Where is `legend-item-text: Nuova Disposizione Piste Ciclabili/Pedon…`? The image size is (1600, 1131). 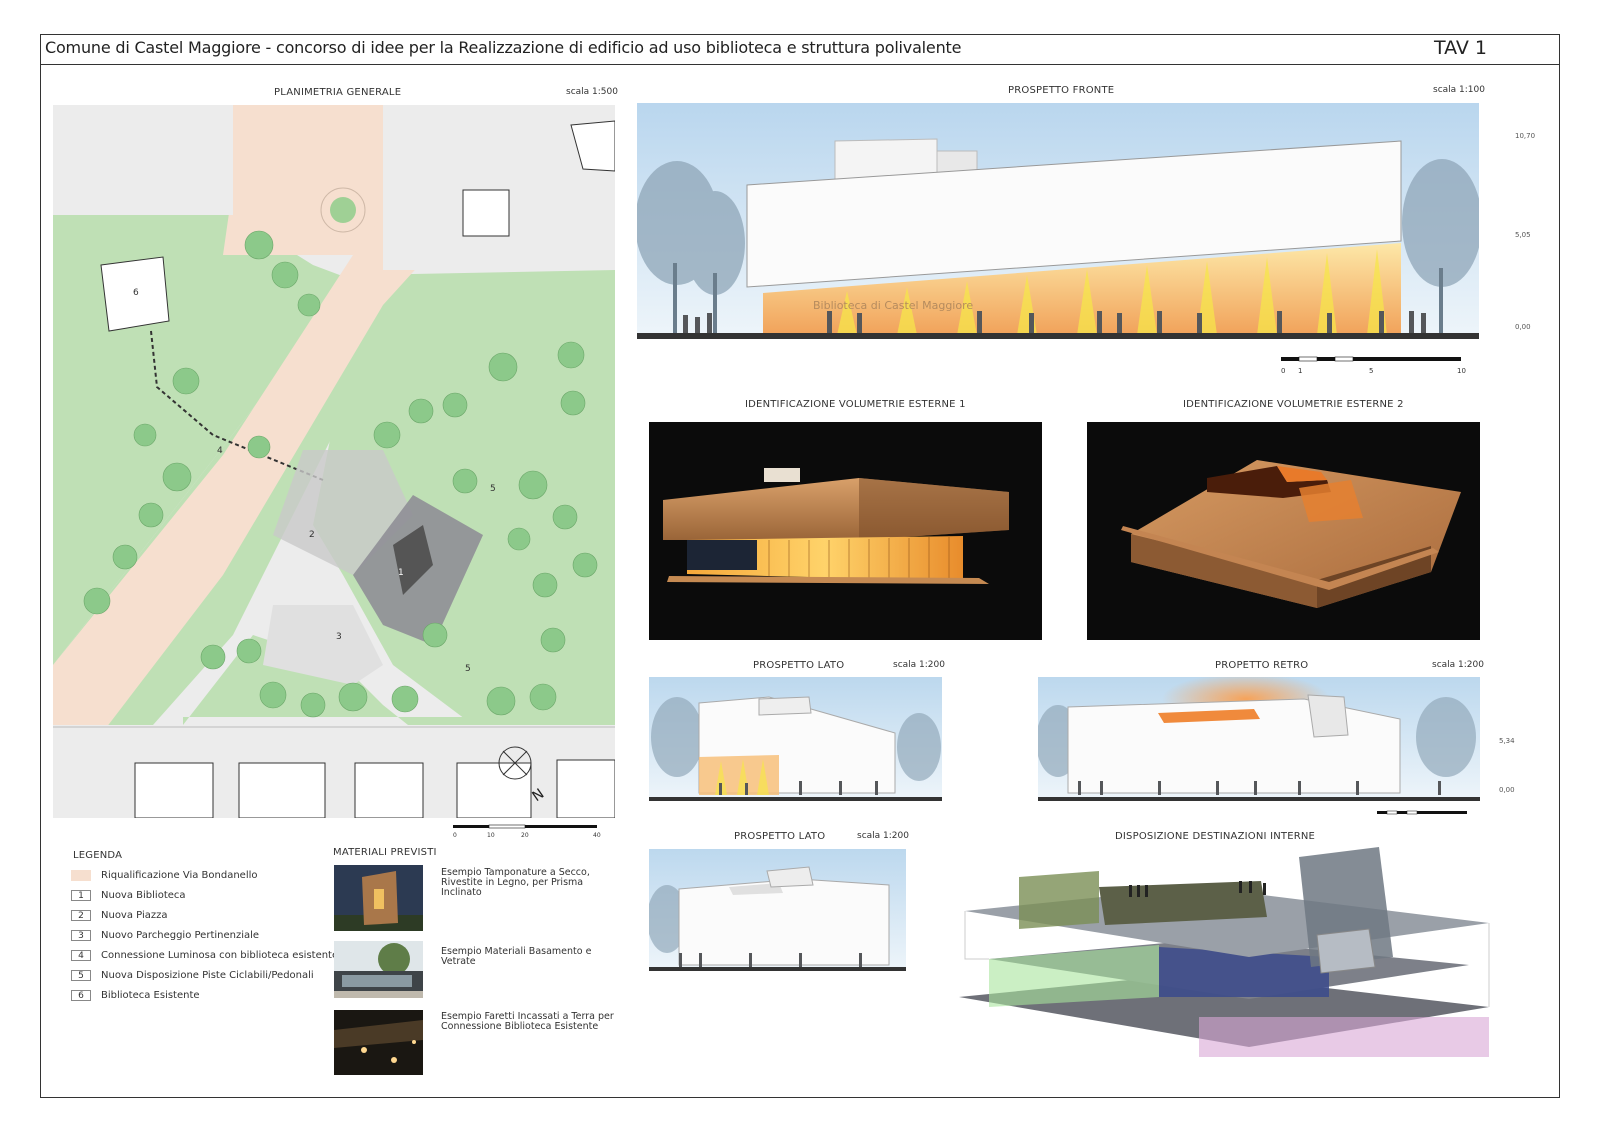 legend-item-text: Nuova Disposizione Piste Ciclabili/Pedon… is located at coordinates (207, 975).